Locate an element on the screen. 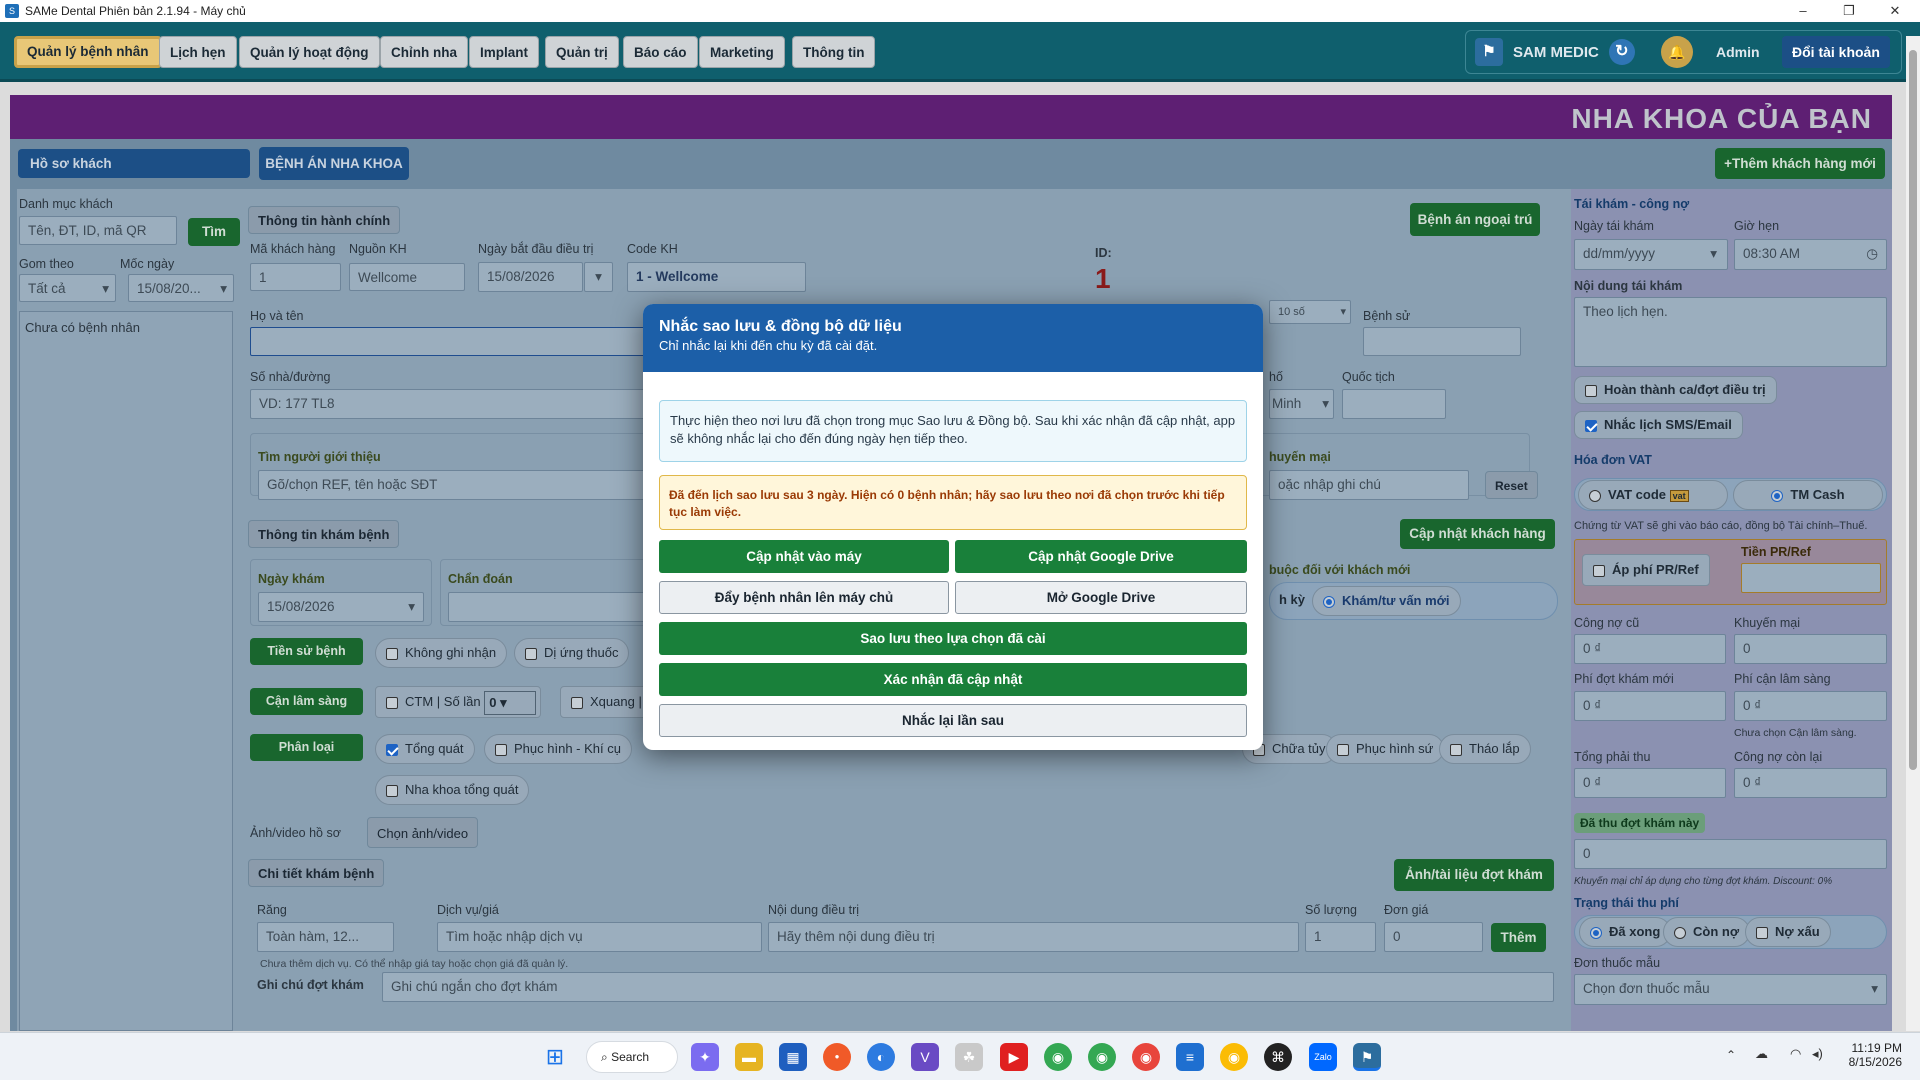  drug-allergy-checkbox: Dị ứng thuốc is located at coordinates (572, 653).